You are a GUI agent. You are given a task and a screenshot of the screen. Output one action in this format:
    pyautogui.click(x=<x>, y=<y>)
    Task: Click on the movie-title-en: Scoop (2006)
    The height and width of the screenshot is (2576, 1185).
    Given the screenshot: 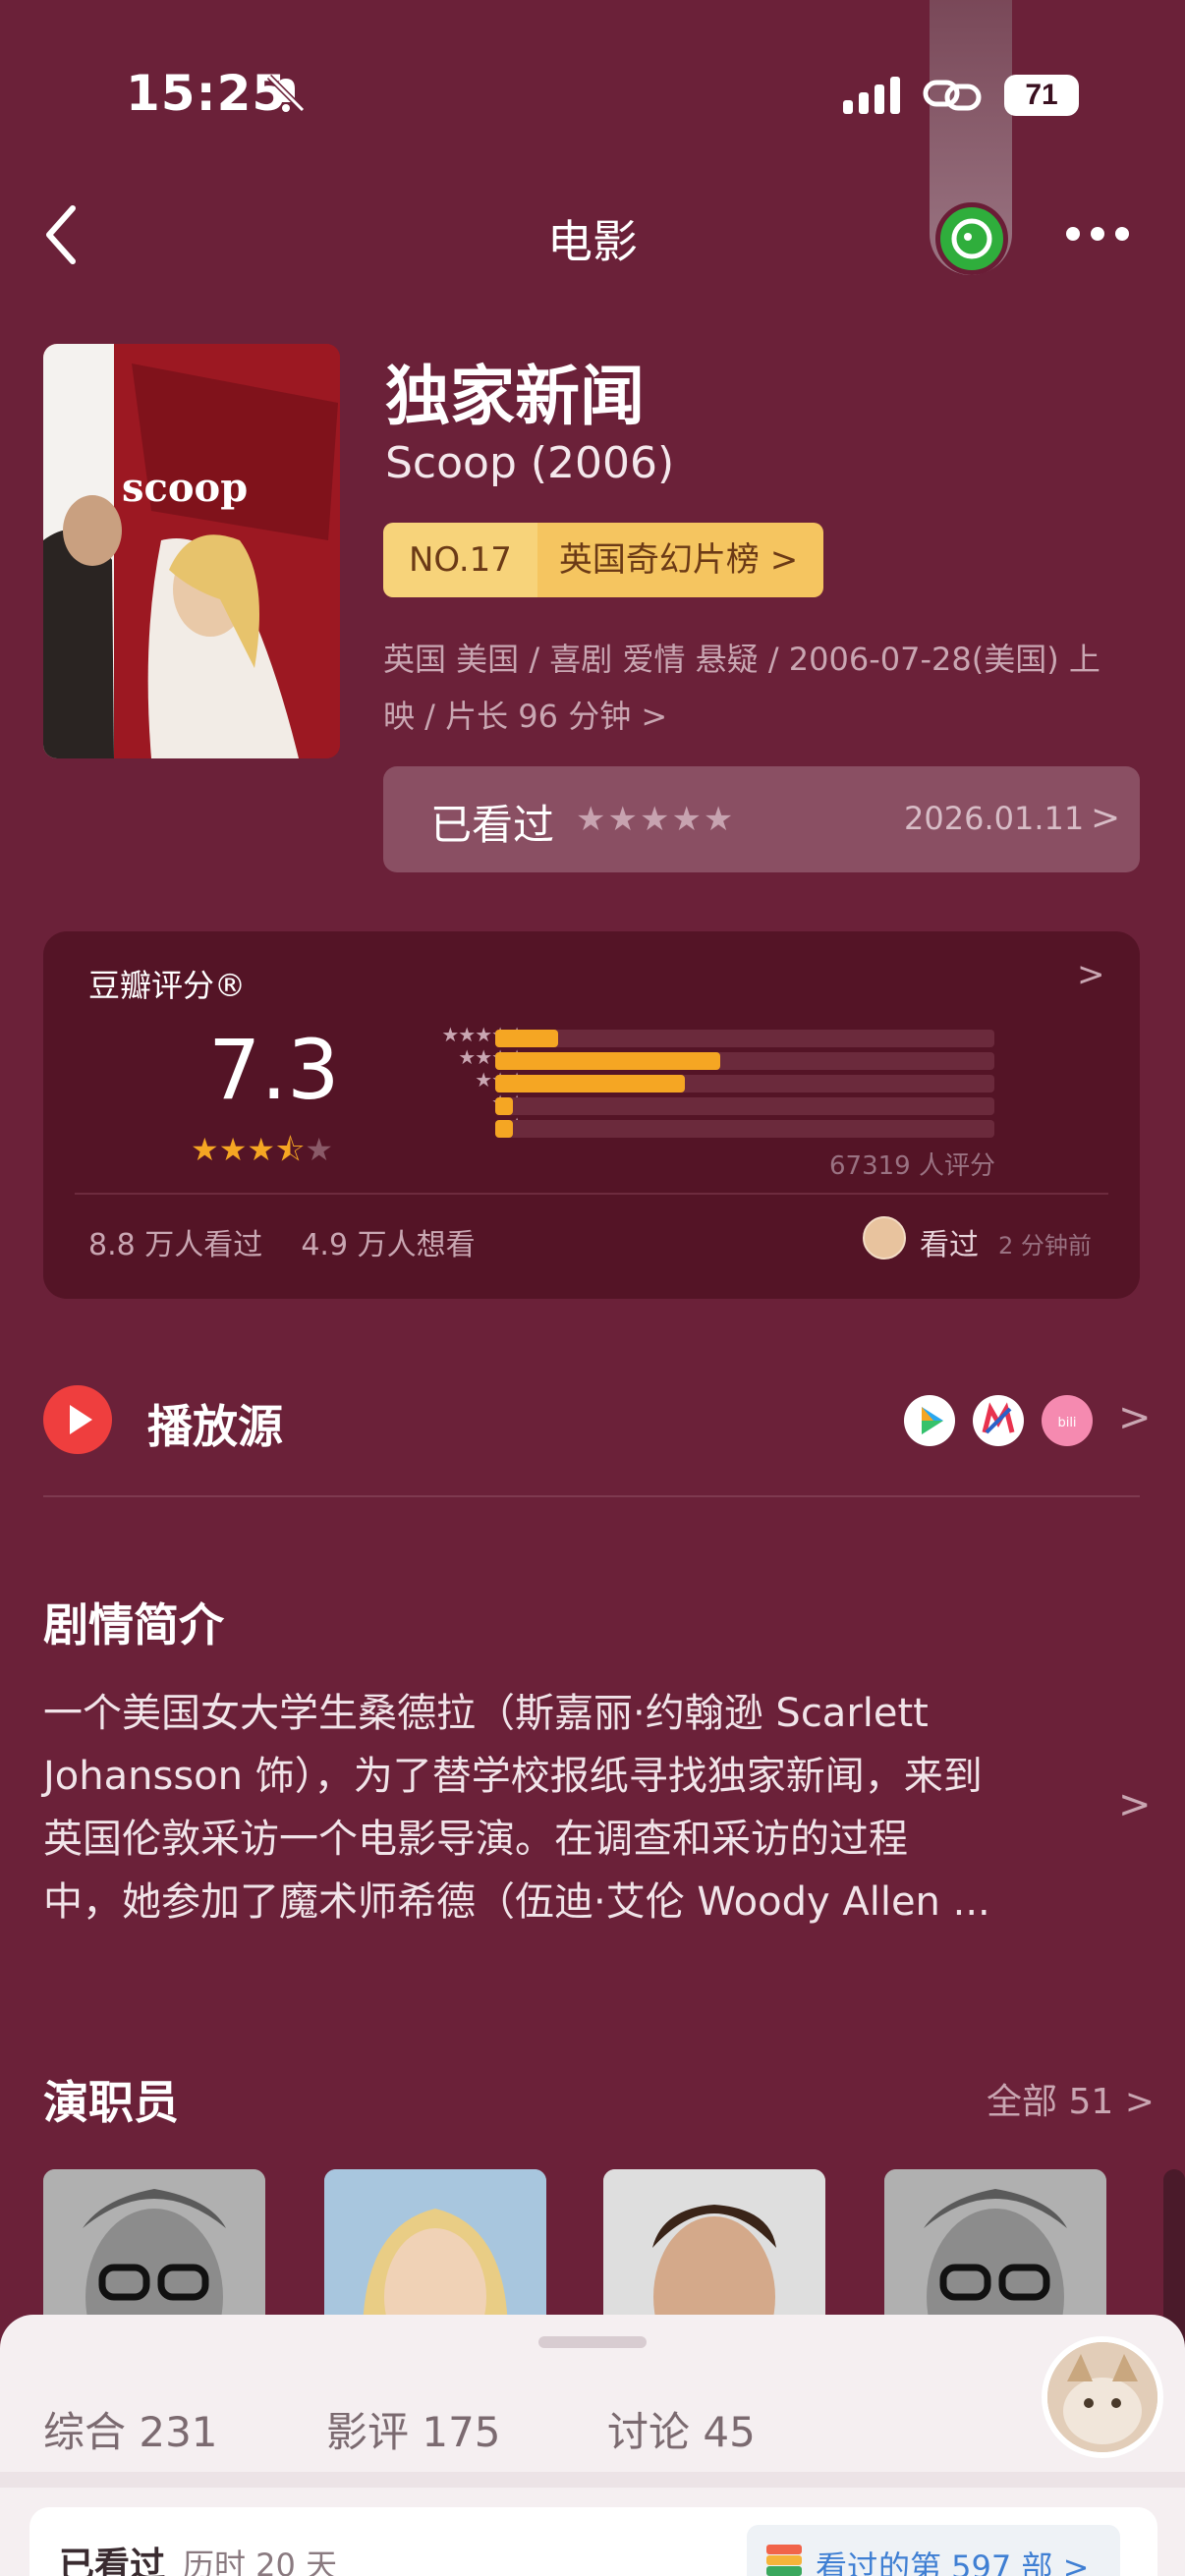 What is the action you would take?
    pyautogui.click(x=530, y=463)
    